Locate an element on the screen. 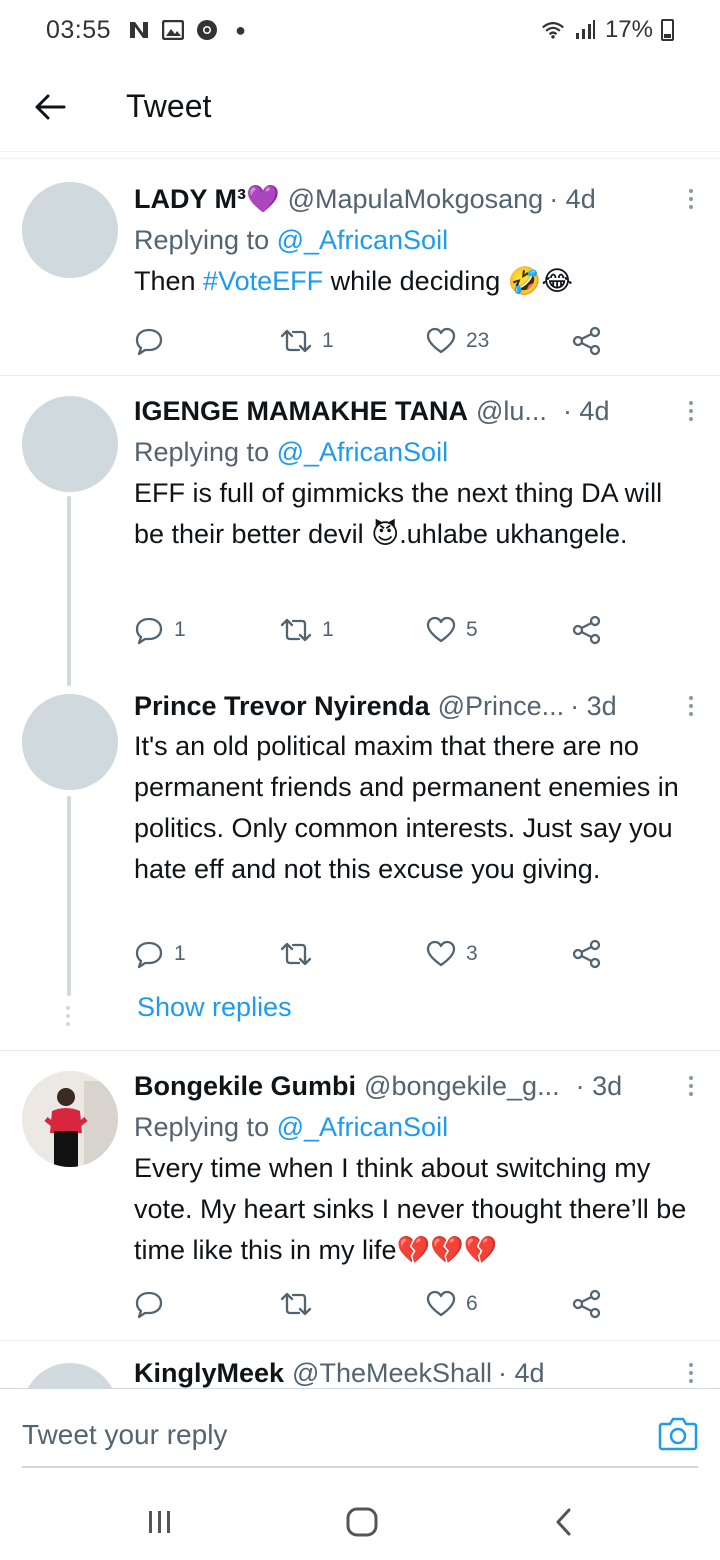 The image size is (720, 1560). tweet-actions: 1 1 5 is located at coordinates (374, 630).